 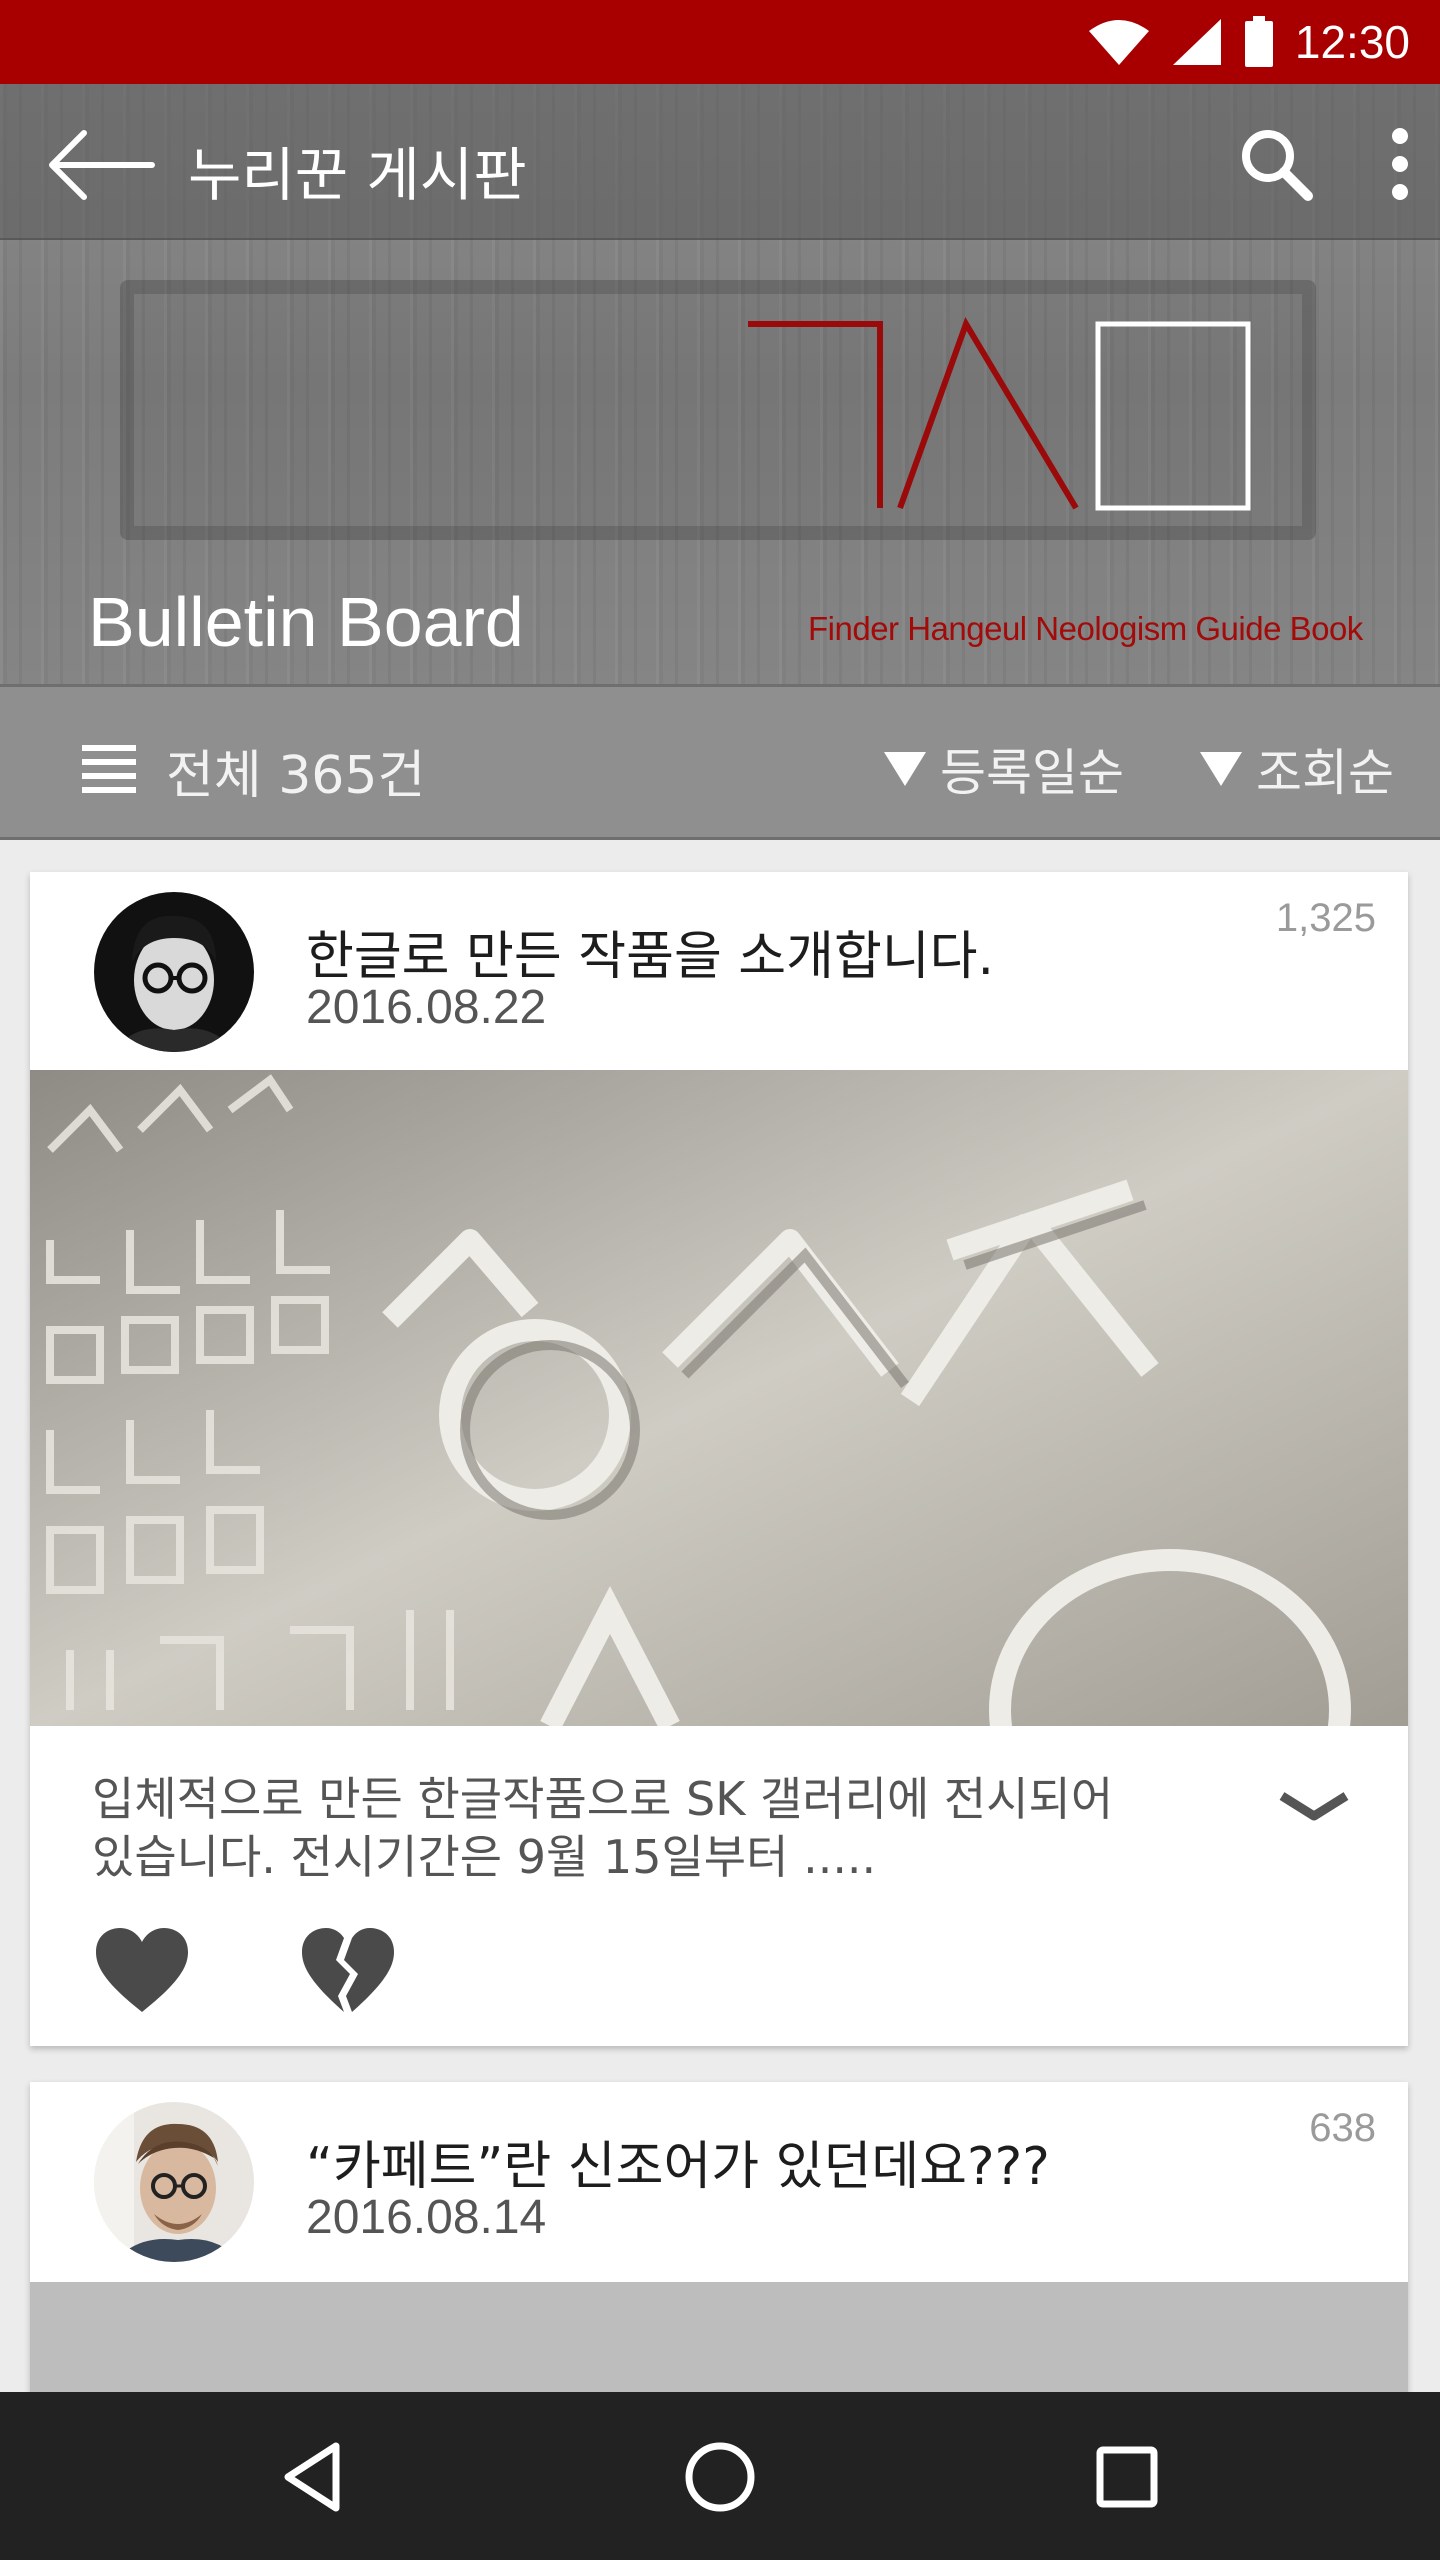 I want to click on like-button, so click(x=142, y=1971).